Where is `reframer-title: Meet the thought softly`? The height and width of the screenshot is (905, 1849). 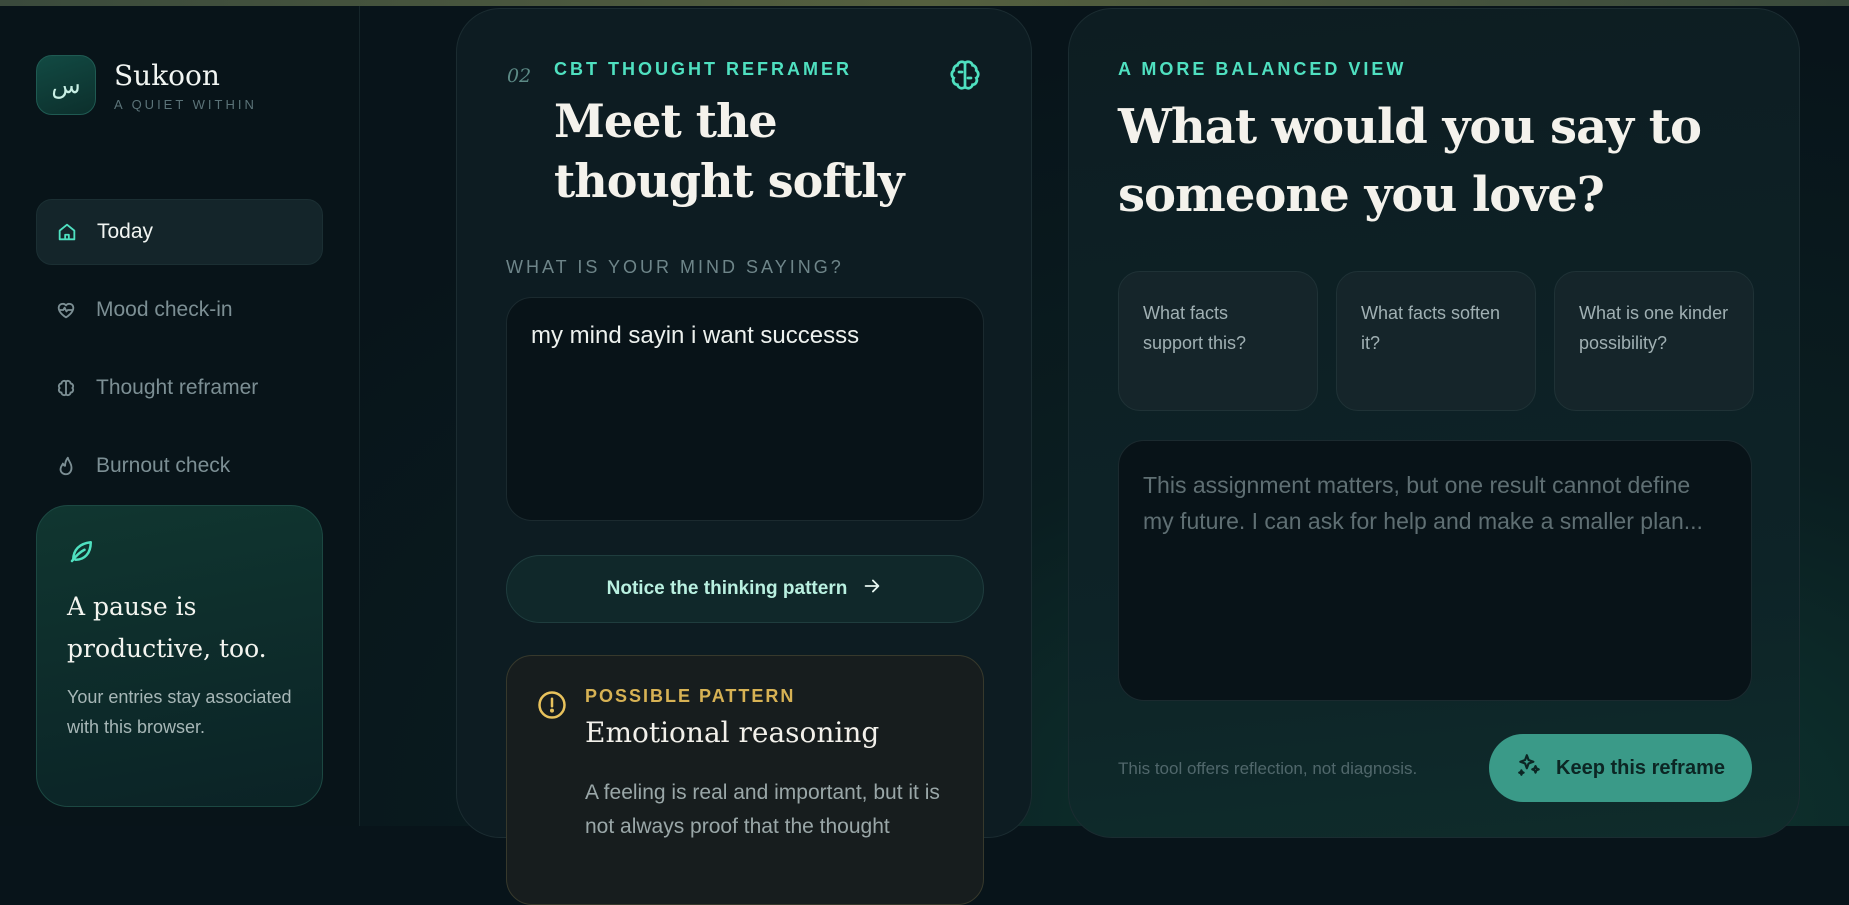 reframer-title: Meet the thought softly is located at coordinates (729, 151).